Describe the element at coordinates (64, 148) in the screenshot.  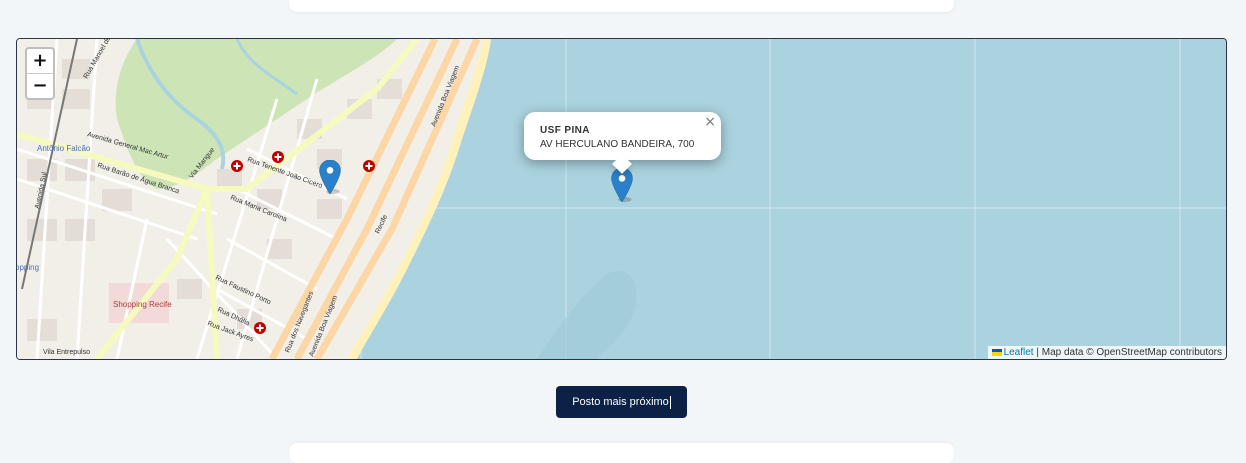
I see `place-label: Antônio Falcão` at that location.